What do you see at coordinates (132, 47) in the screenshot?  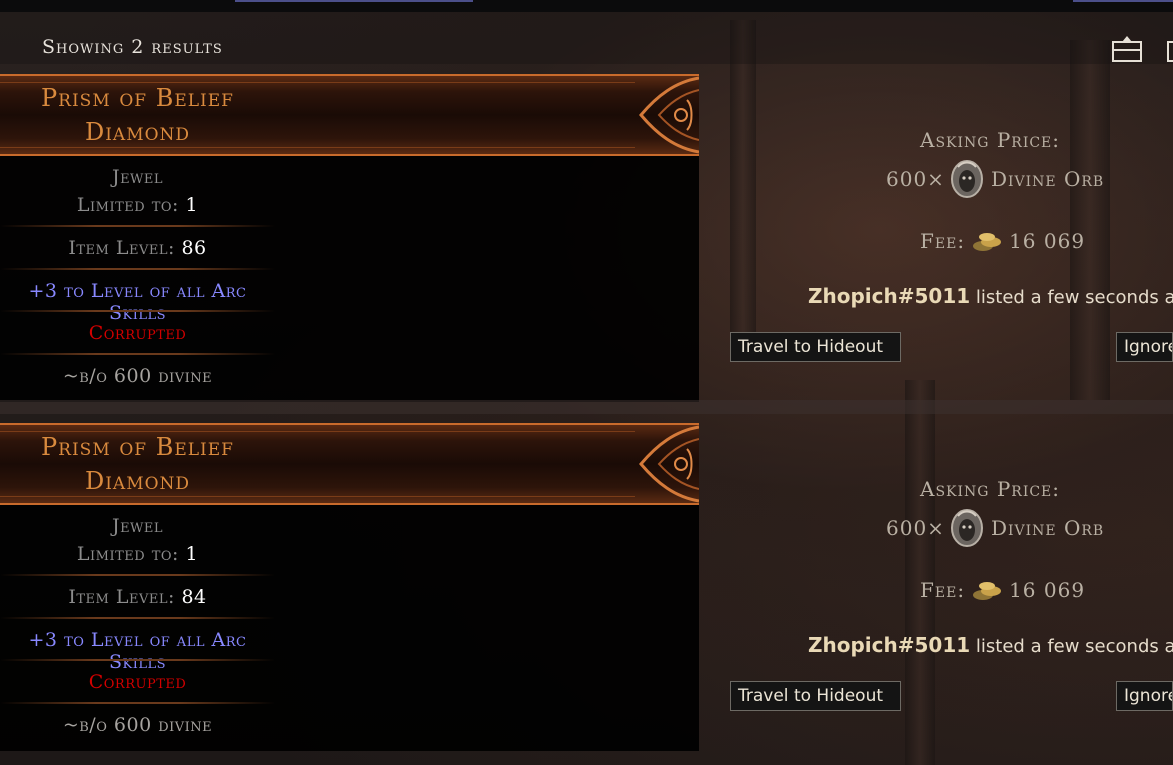 I see `results-count: Showing 2 results` at bounding box center [132, 47].